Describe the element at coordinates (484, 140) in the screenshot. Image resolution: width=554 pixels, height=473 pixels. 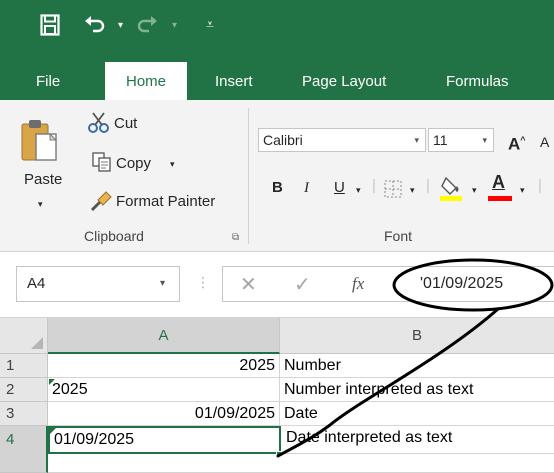
I see `font-size-dropdown-icon: ▾` at that location.